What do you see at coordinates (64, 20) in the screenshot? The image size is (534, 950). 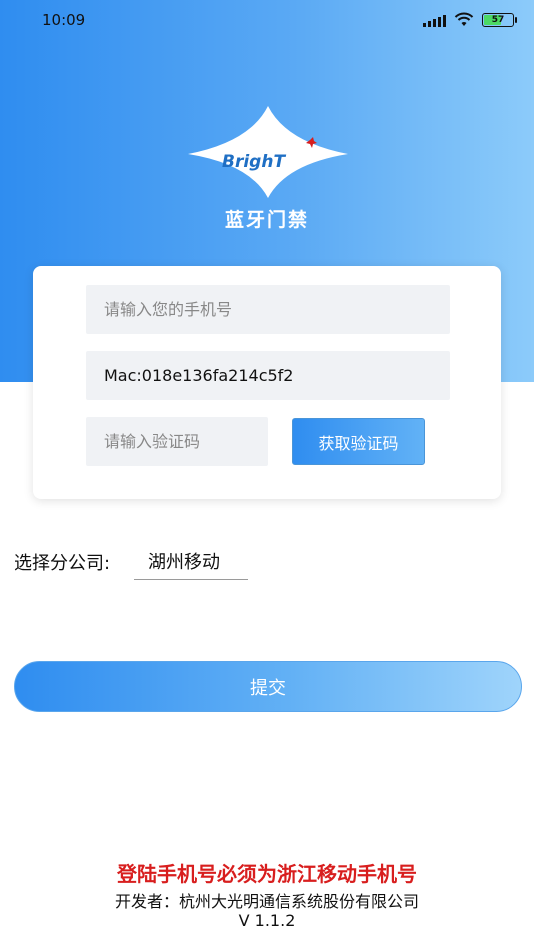 I see `status-time: 10:09` at bounding box center [64, 20].